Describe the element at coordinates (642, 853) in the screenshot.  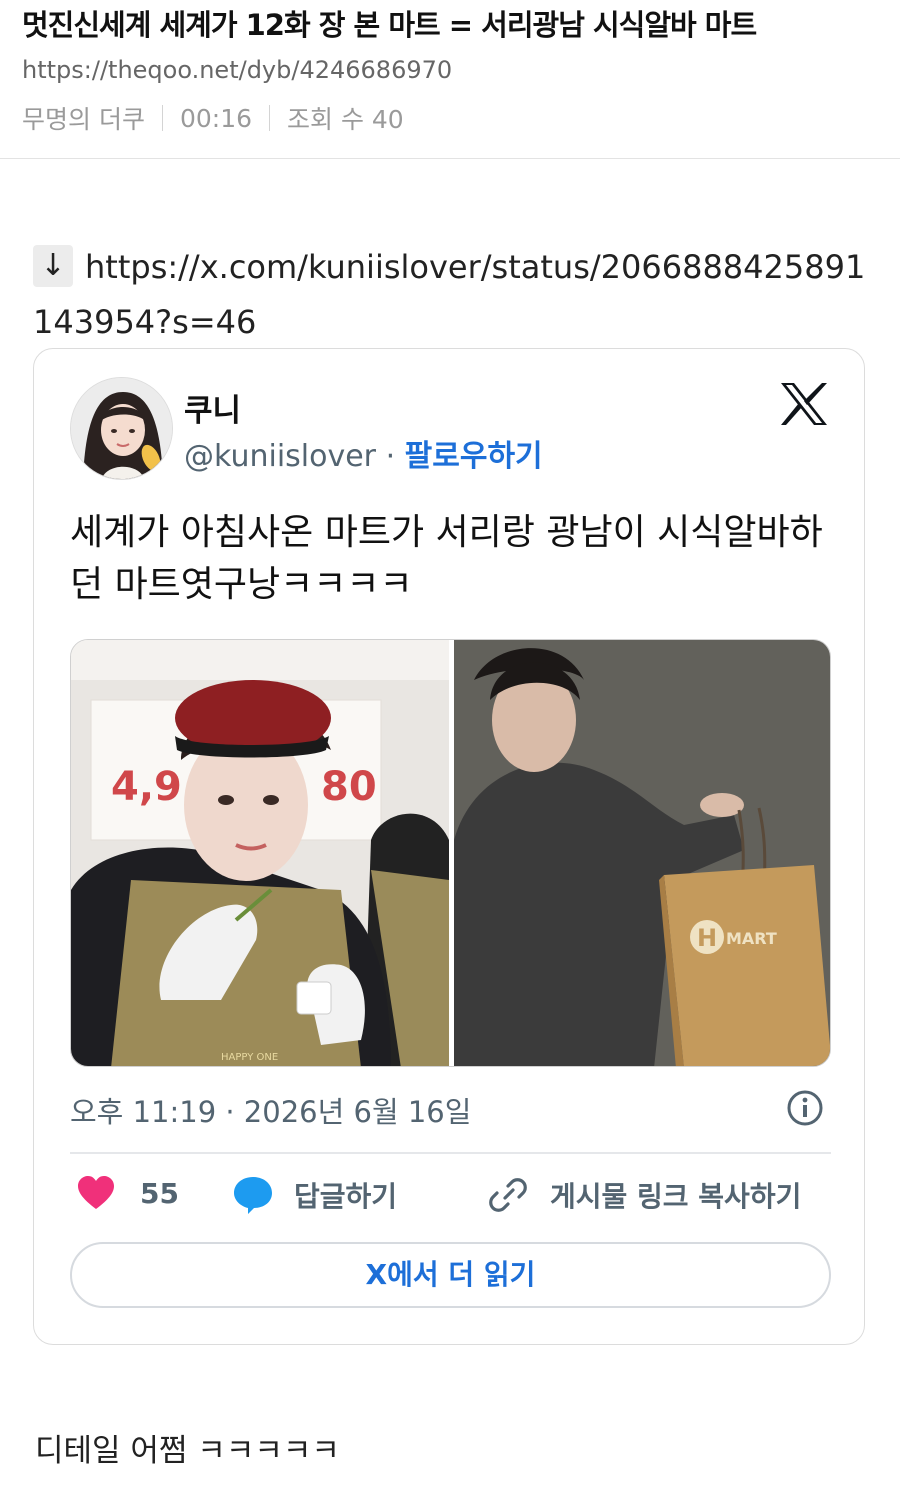
I see `tweet-photo-right: H MART` at that location.